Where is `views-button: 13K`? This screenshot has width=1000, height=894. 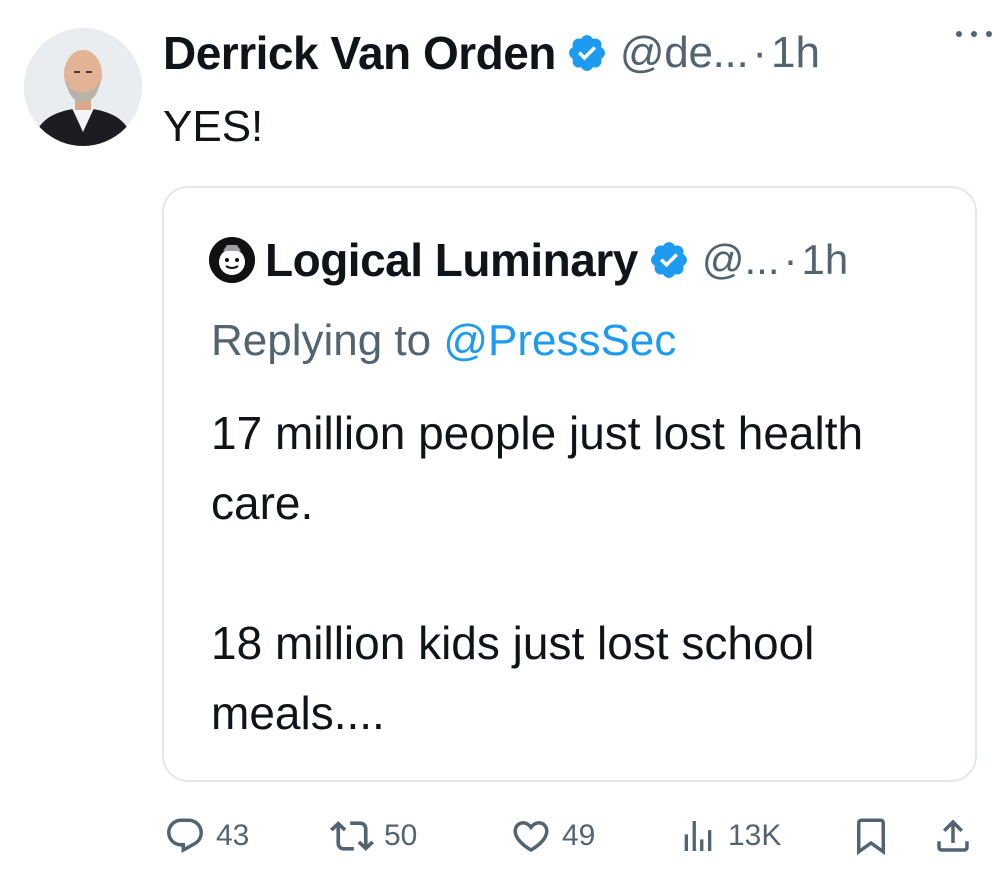 views-button: 13K is located at coordinates (729, 836).